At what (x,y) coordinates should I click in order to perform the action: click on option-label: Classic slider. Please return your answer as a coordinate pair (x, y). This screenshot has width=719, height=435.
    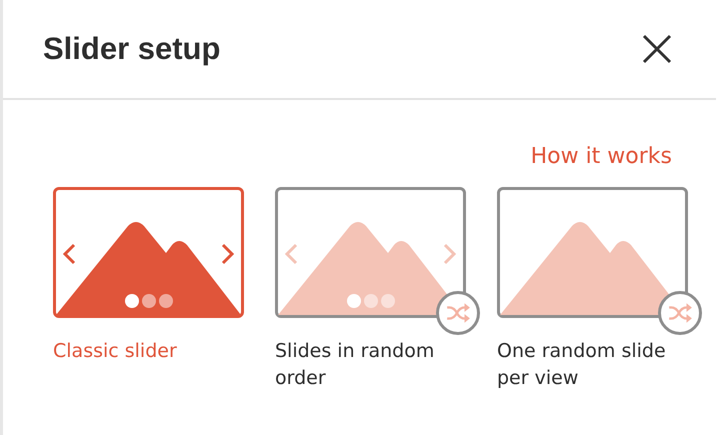
    Looking at the image, I should click on (115, 351).